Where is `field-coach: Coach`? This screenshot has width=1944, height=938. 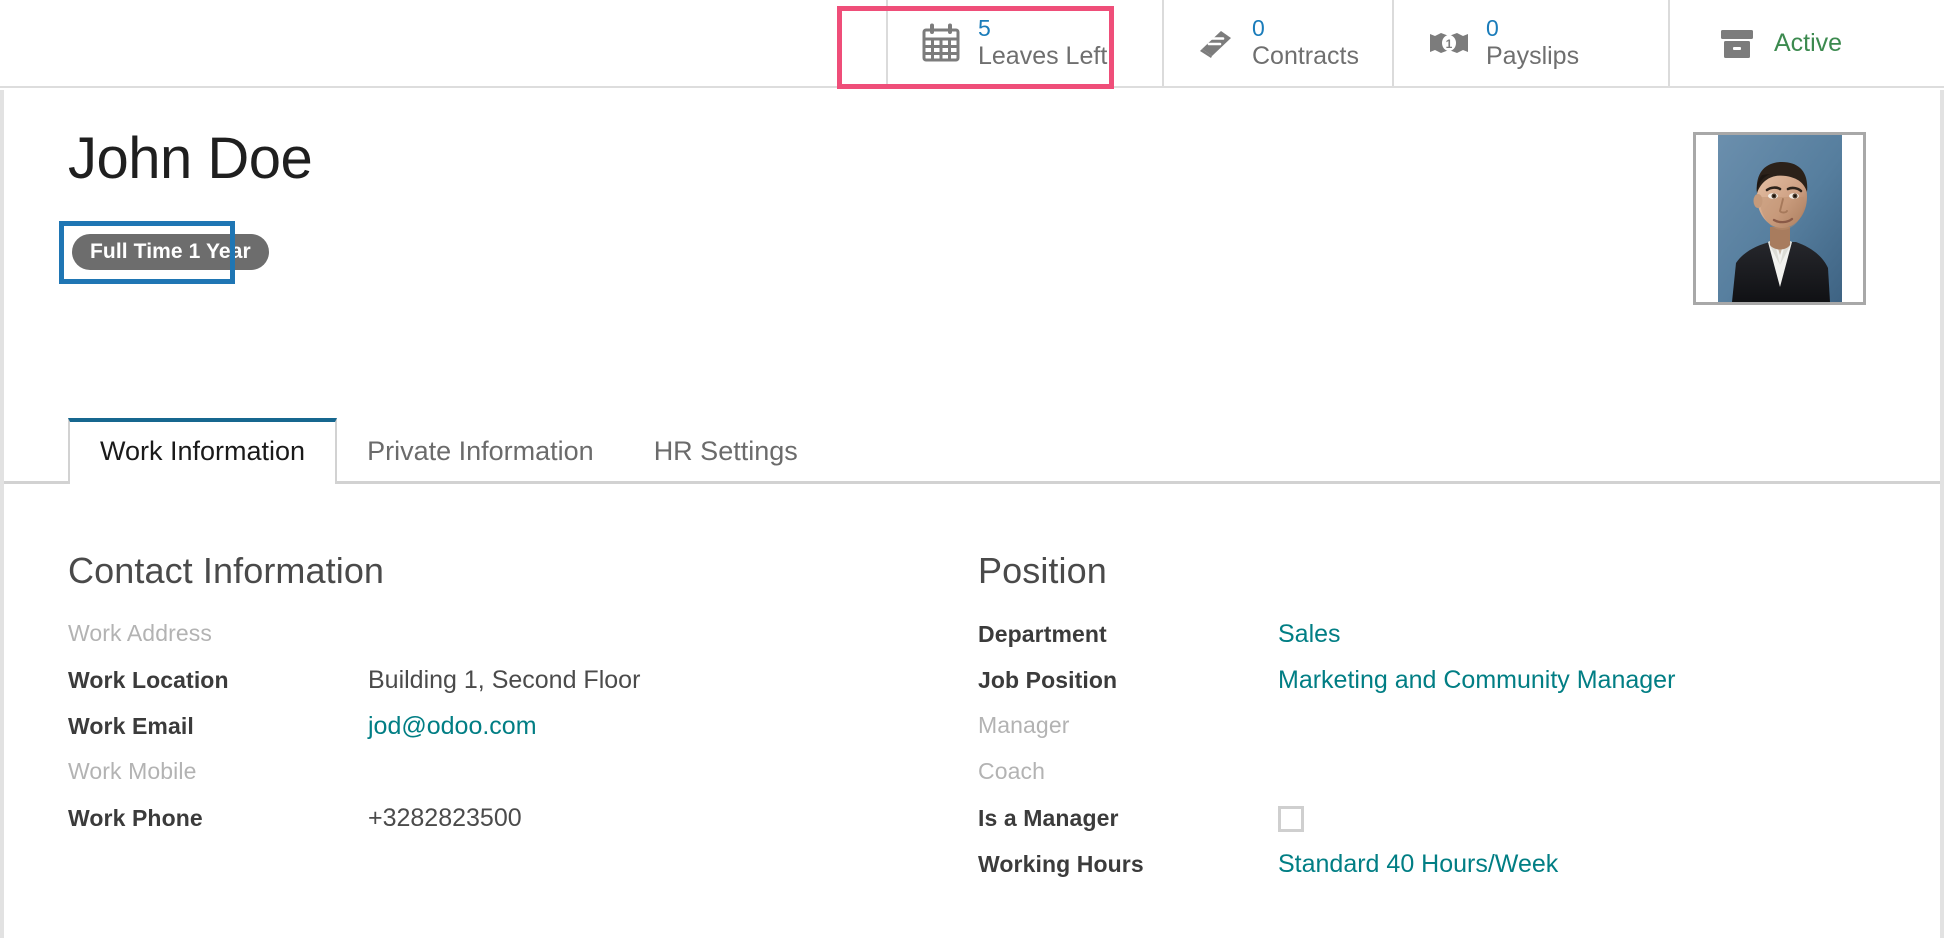
field-coach: Coach is located at coordinates (1428, 781).